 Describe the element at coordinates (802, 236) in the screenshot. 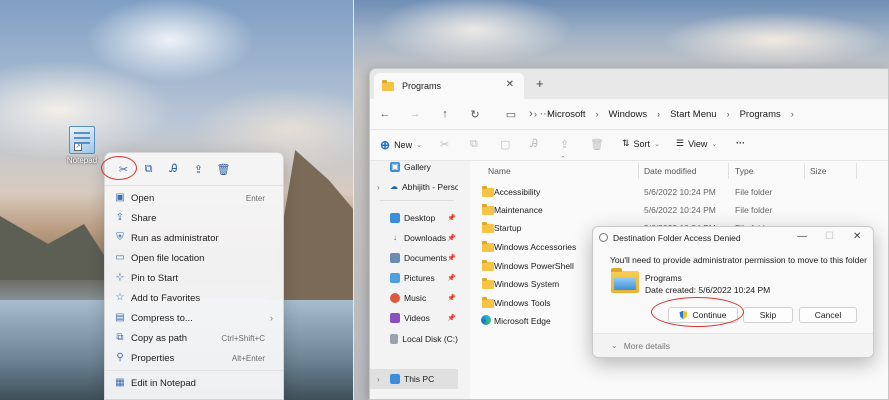

I see `minimize-icon: —` at that location.